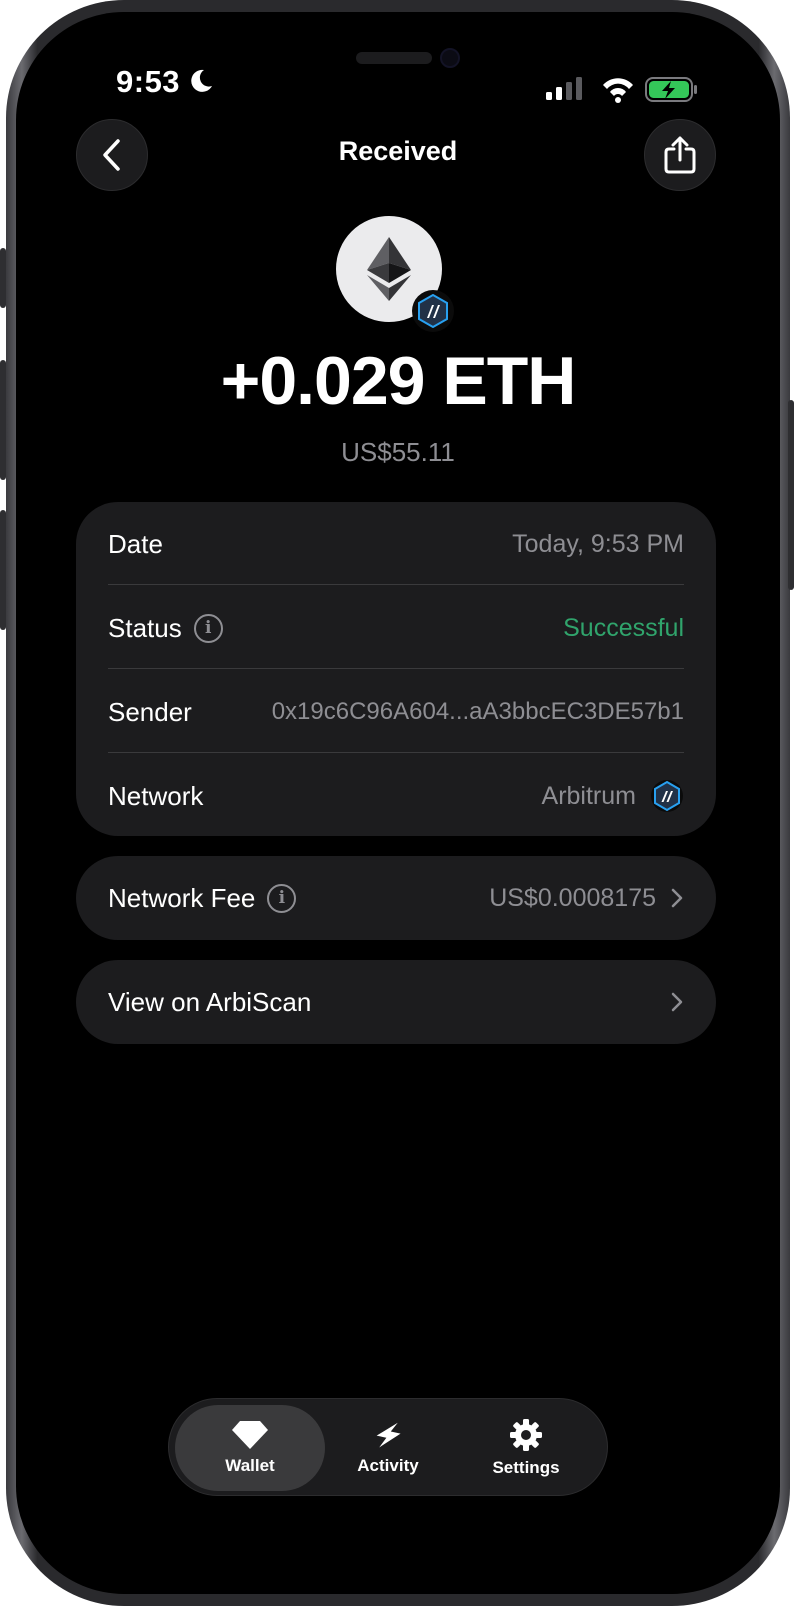 This screenshot has width=796, height=1608. I want to click on status-time: 9:53, so click(148, 81).